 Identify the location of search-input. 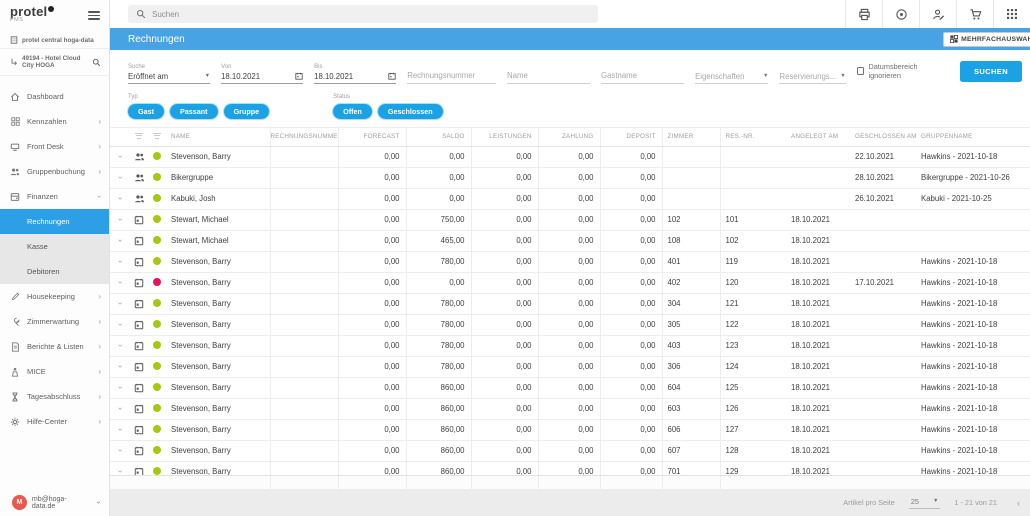
(371, 14).